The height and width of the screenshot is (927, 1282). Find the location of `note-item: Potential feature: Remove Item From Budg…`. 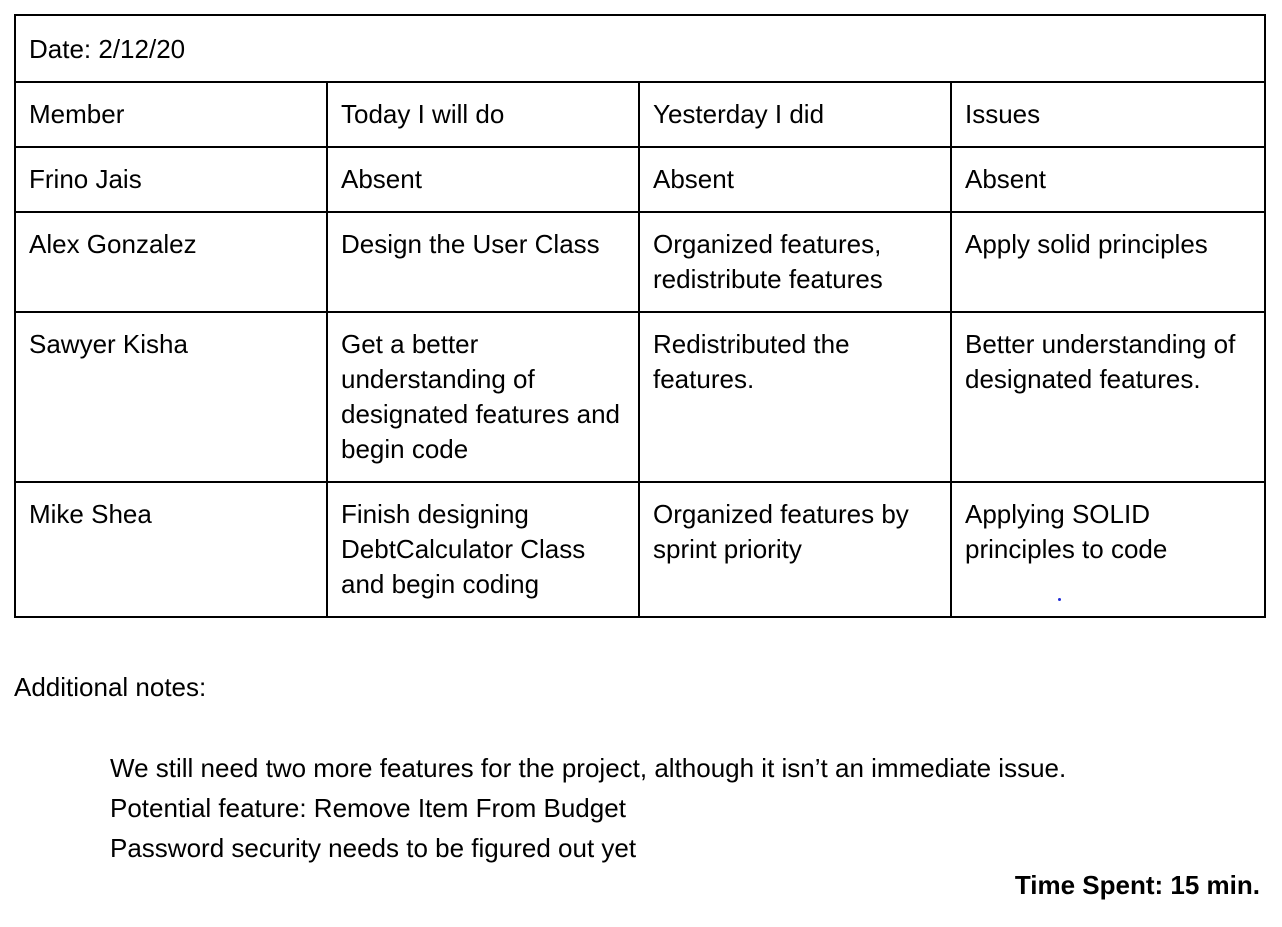

note-item: Potential feature: Remove Item From Budg… is located at coordinates (368, 808).